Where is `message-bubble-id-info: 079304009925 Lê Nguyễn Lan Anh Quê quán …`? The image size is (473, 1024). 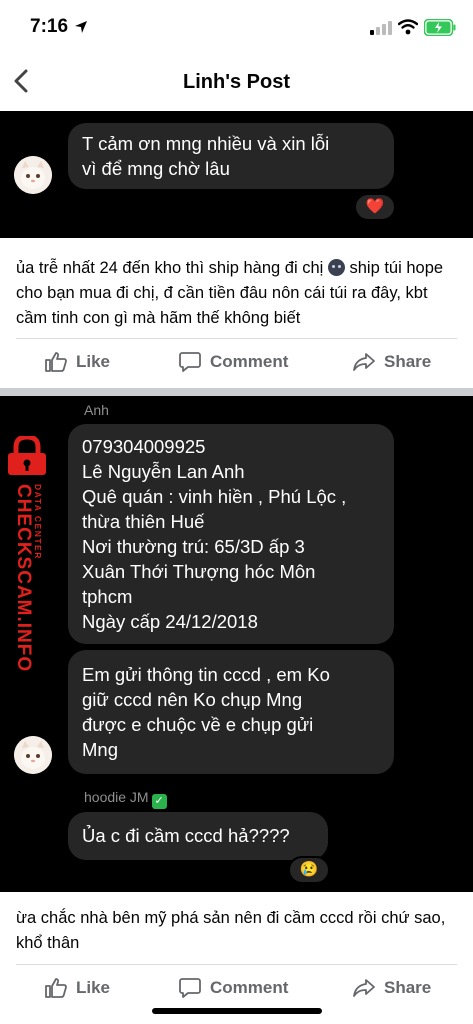 message-bubble-id-info: 079304009925 Lê Nguyễn Lan Anh Quê quán … is located at coordinates (231, 534).